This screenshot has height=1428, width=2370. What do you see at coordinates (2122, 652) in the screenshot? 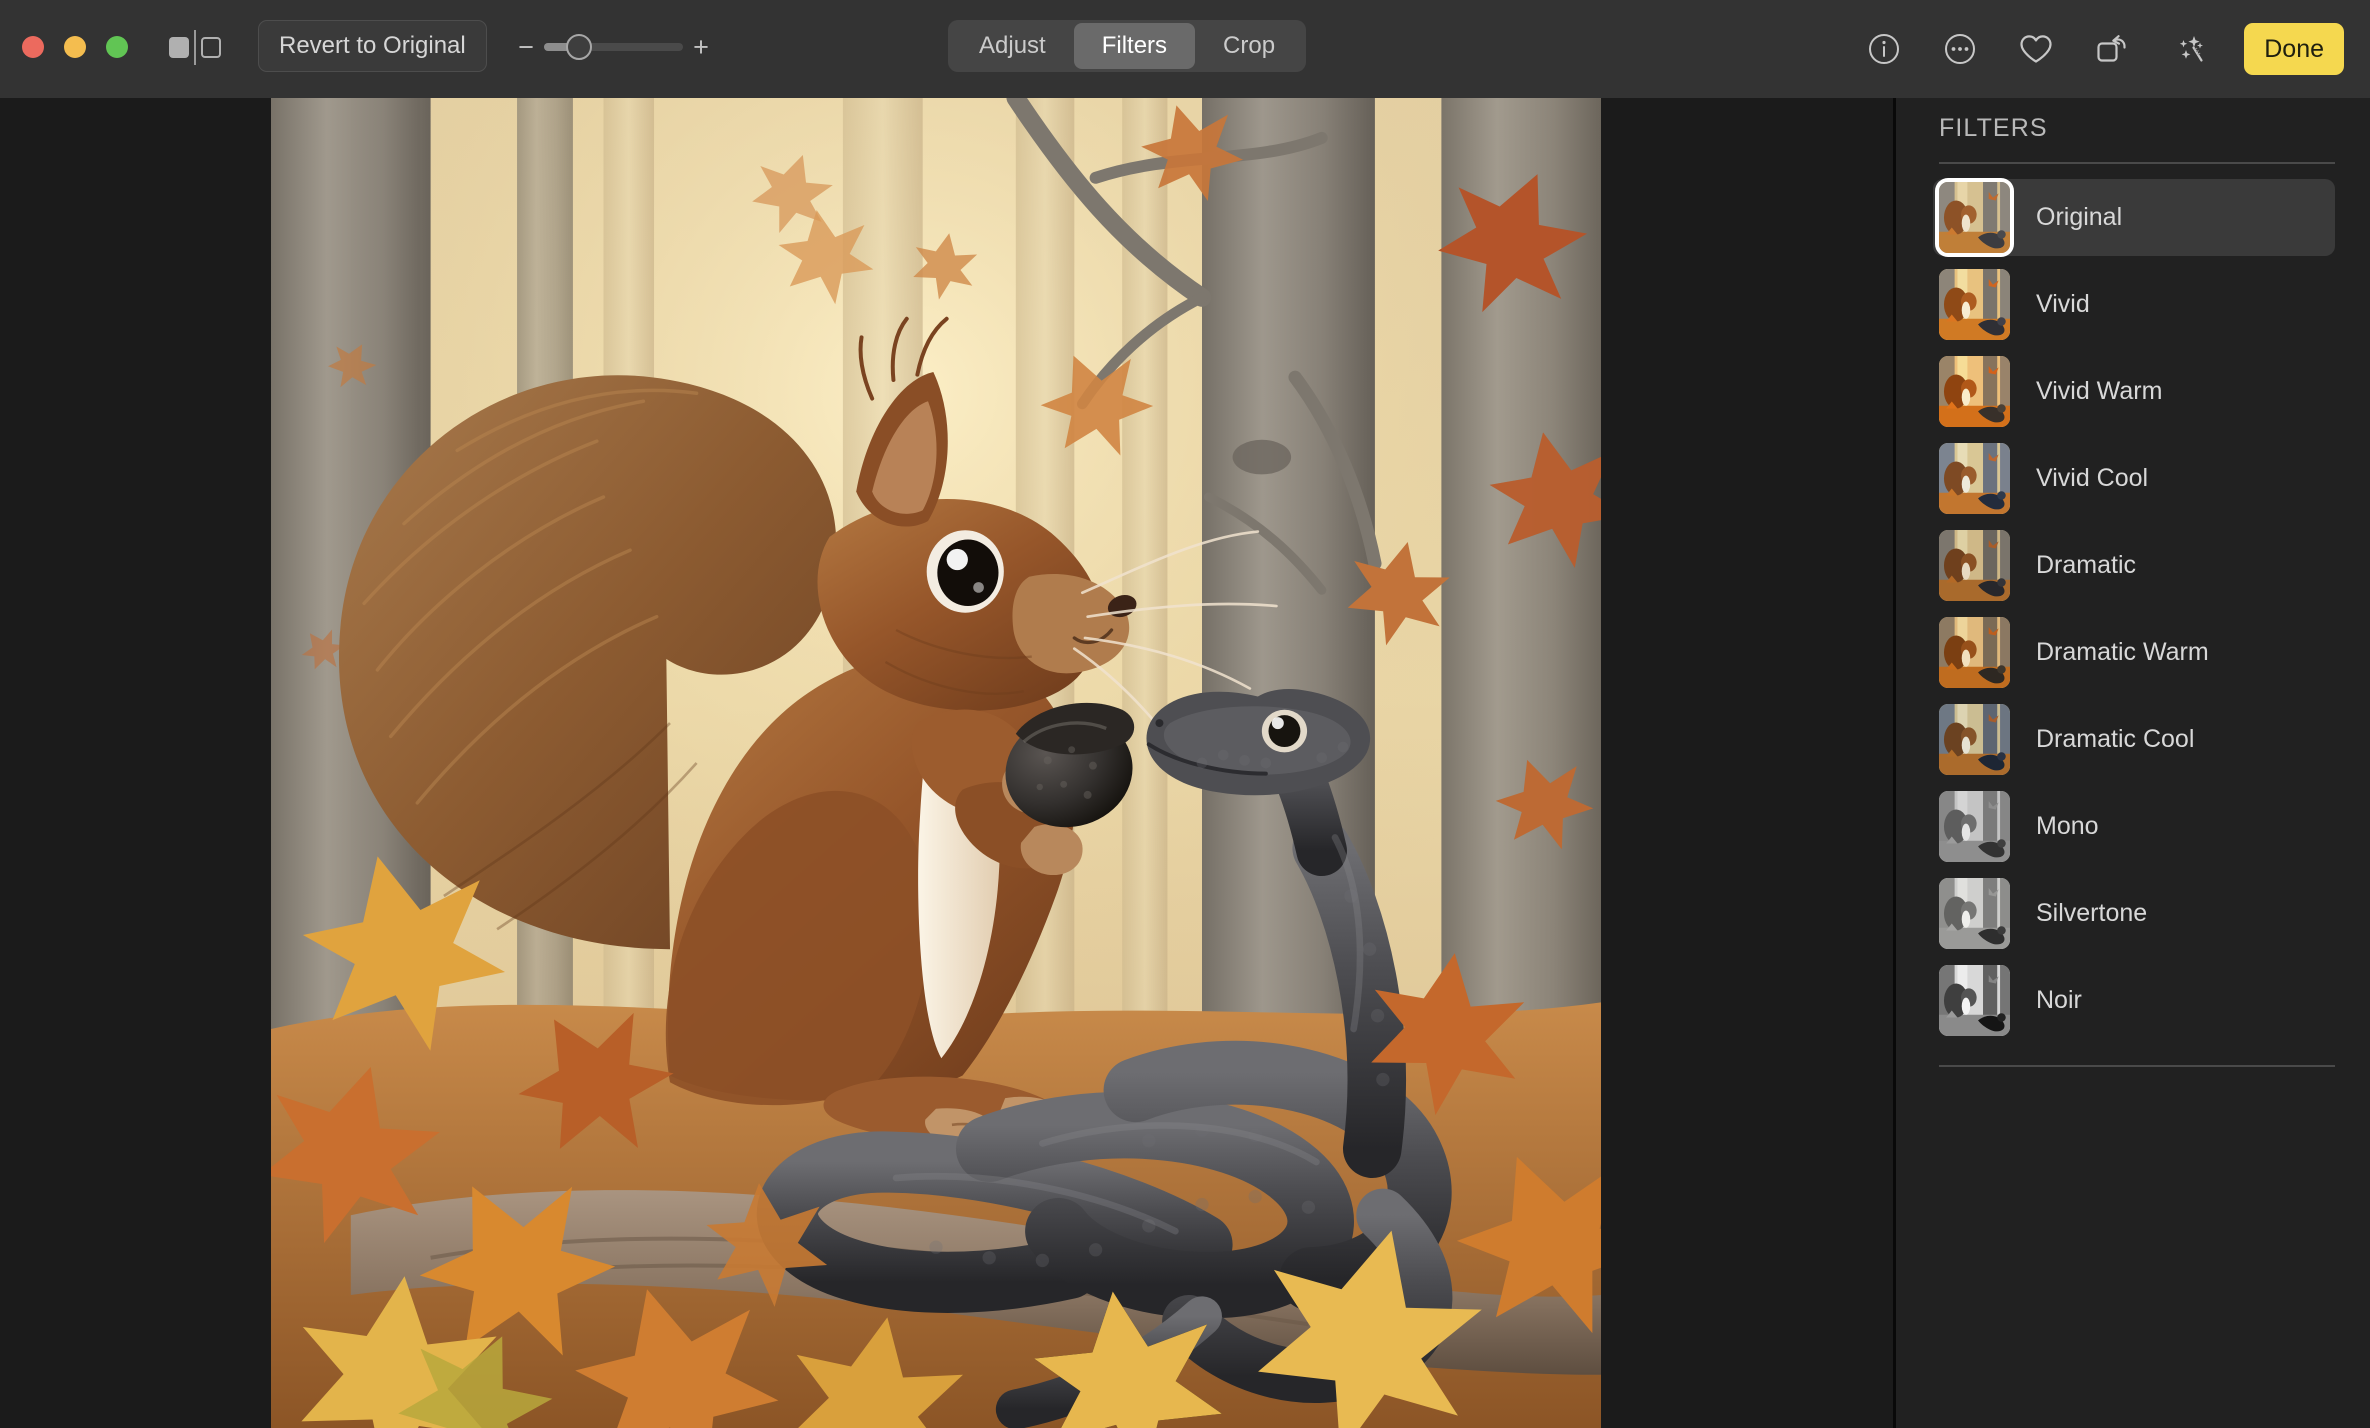
I see `filter-label: Dramatic Warm` at bounding box center [2122, 652].